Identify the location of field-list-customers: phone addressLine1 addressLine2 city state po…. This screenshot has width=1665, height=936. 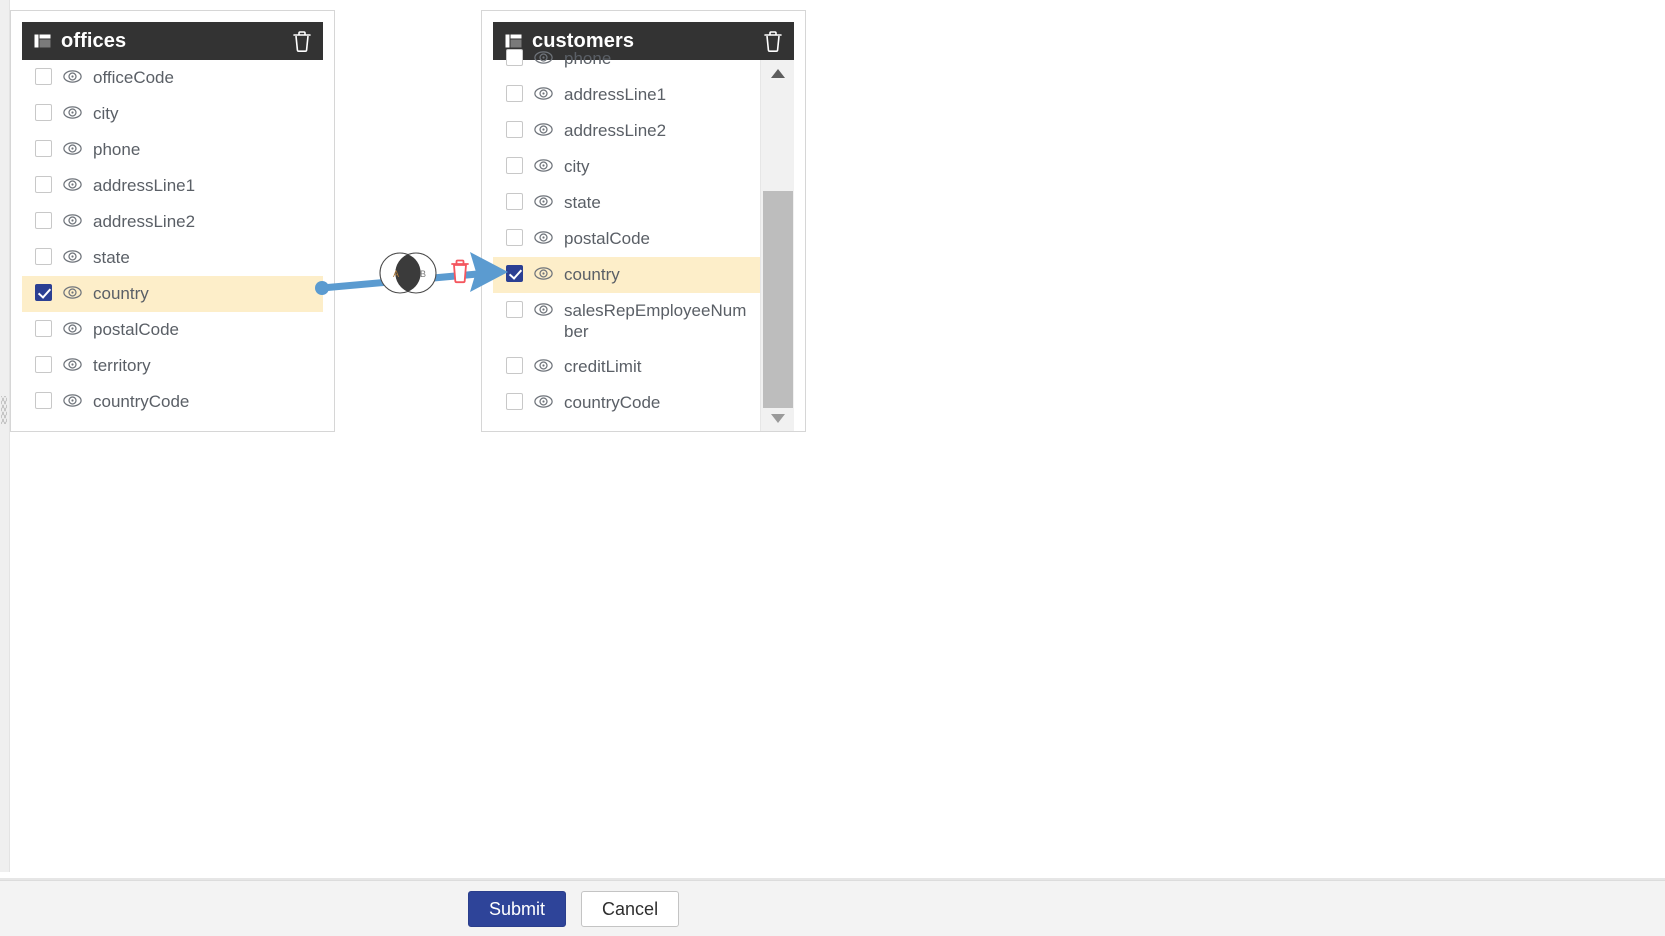
(626, 228).